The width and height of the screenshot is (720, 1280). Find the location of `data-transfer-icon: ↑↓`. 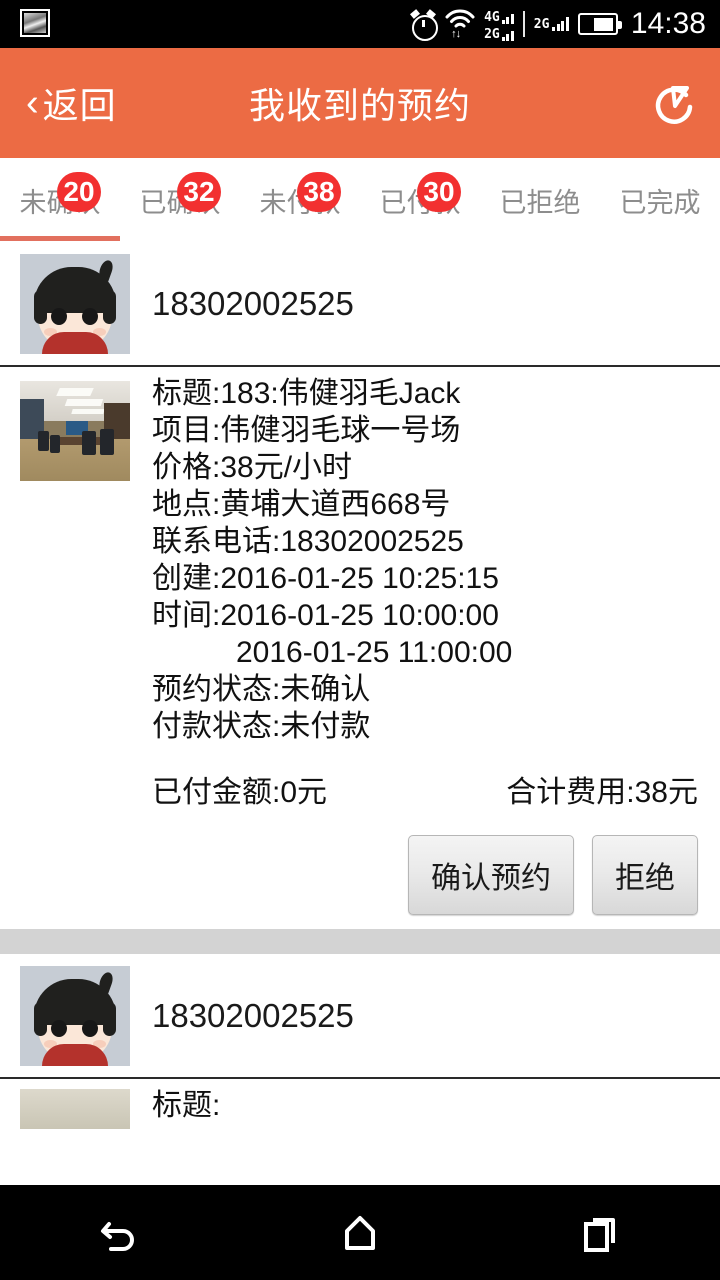

data-transfer-icon: ↑↓ is located at coordinates (456, 34).